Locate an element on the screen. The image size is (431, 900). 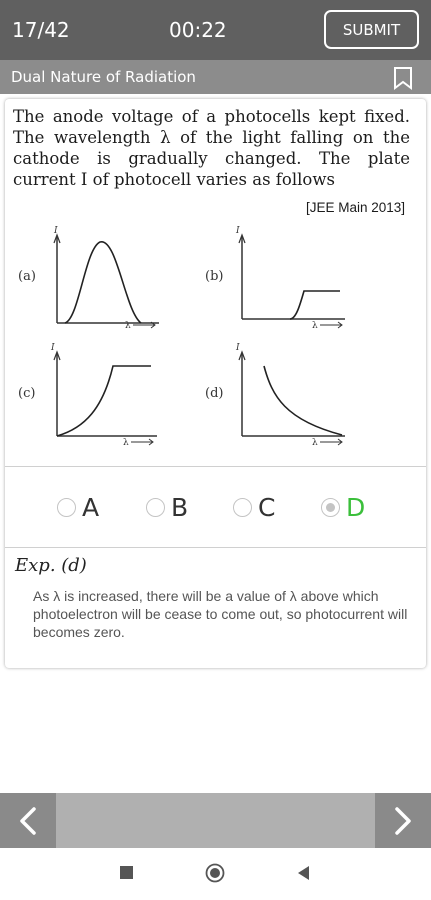
question-counter: 17/42 is located at coordinates (41, 30).